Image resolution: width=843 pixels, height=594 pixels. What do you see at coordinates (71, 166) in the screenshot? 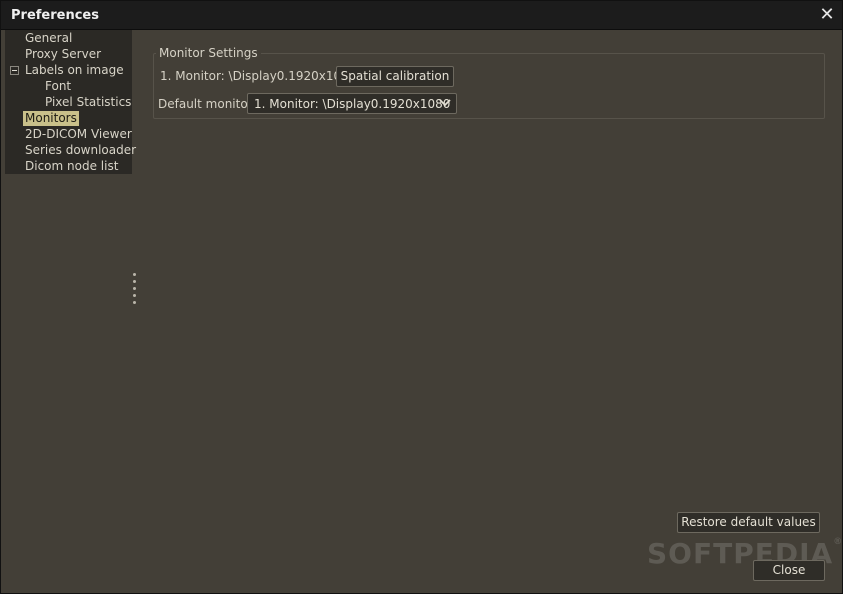
I see `tree-item-dicom-node-list: Dicom node list` at bounding box center [71, 166].